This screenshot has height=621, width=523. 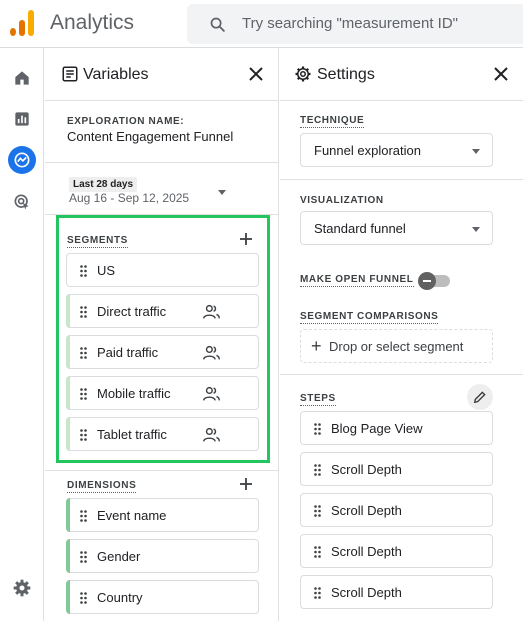 What do you see at coordinates (161, 74) in the screenshot?
I see `variables-header: Variables` at bounding box center [161, 74].